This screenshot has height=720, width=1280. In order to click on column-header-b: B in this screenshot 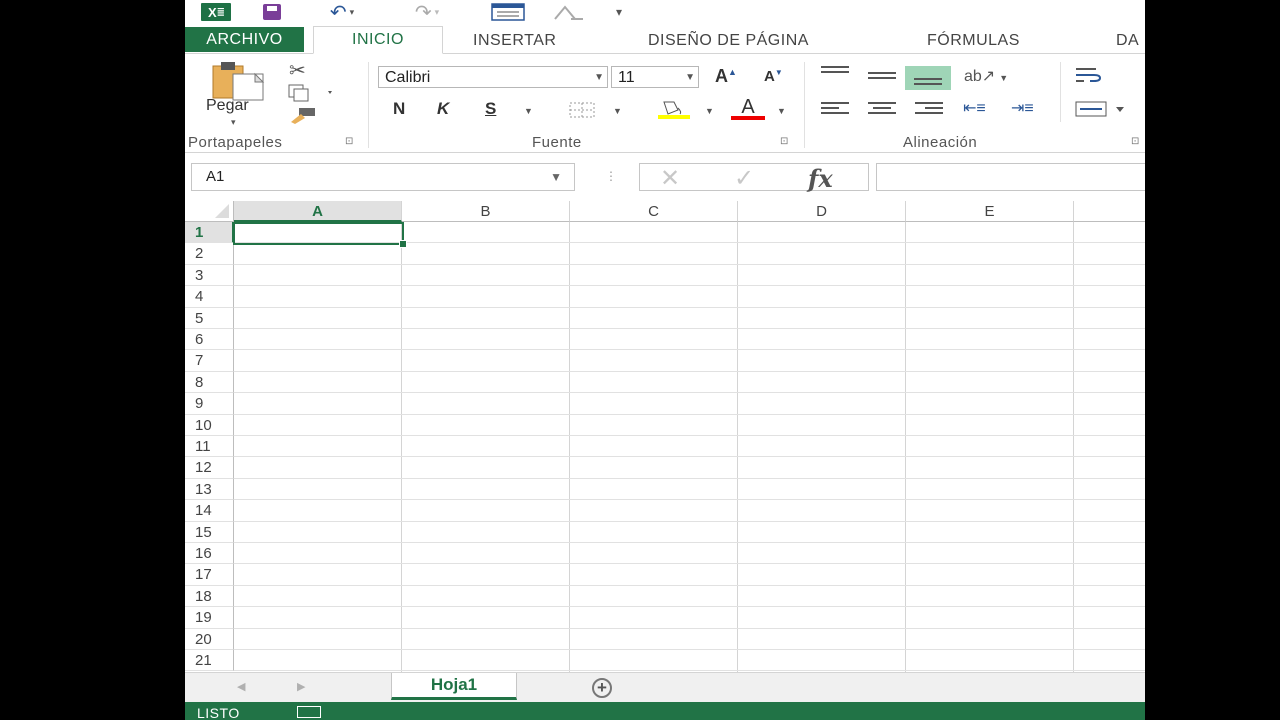, I will do `click(486, 211)`.